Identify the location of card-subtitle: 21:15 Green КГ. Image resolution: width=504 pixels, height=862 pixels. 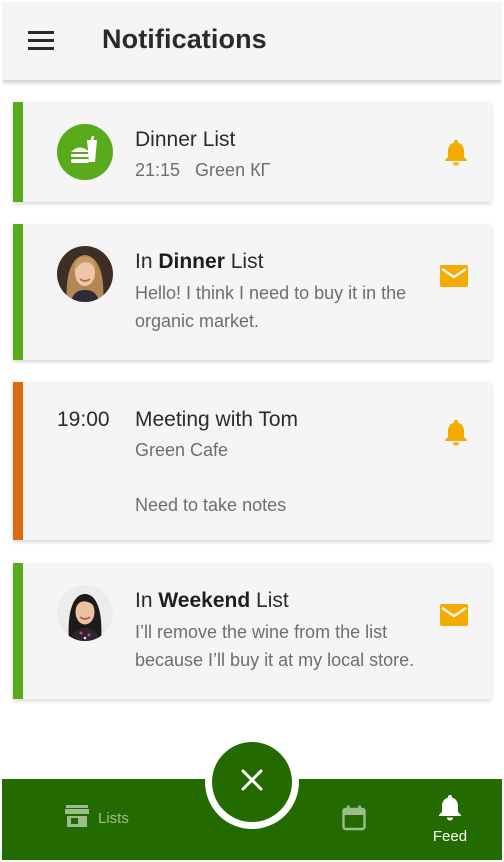
(203, 170).